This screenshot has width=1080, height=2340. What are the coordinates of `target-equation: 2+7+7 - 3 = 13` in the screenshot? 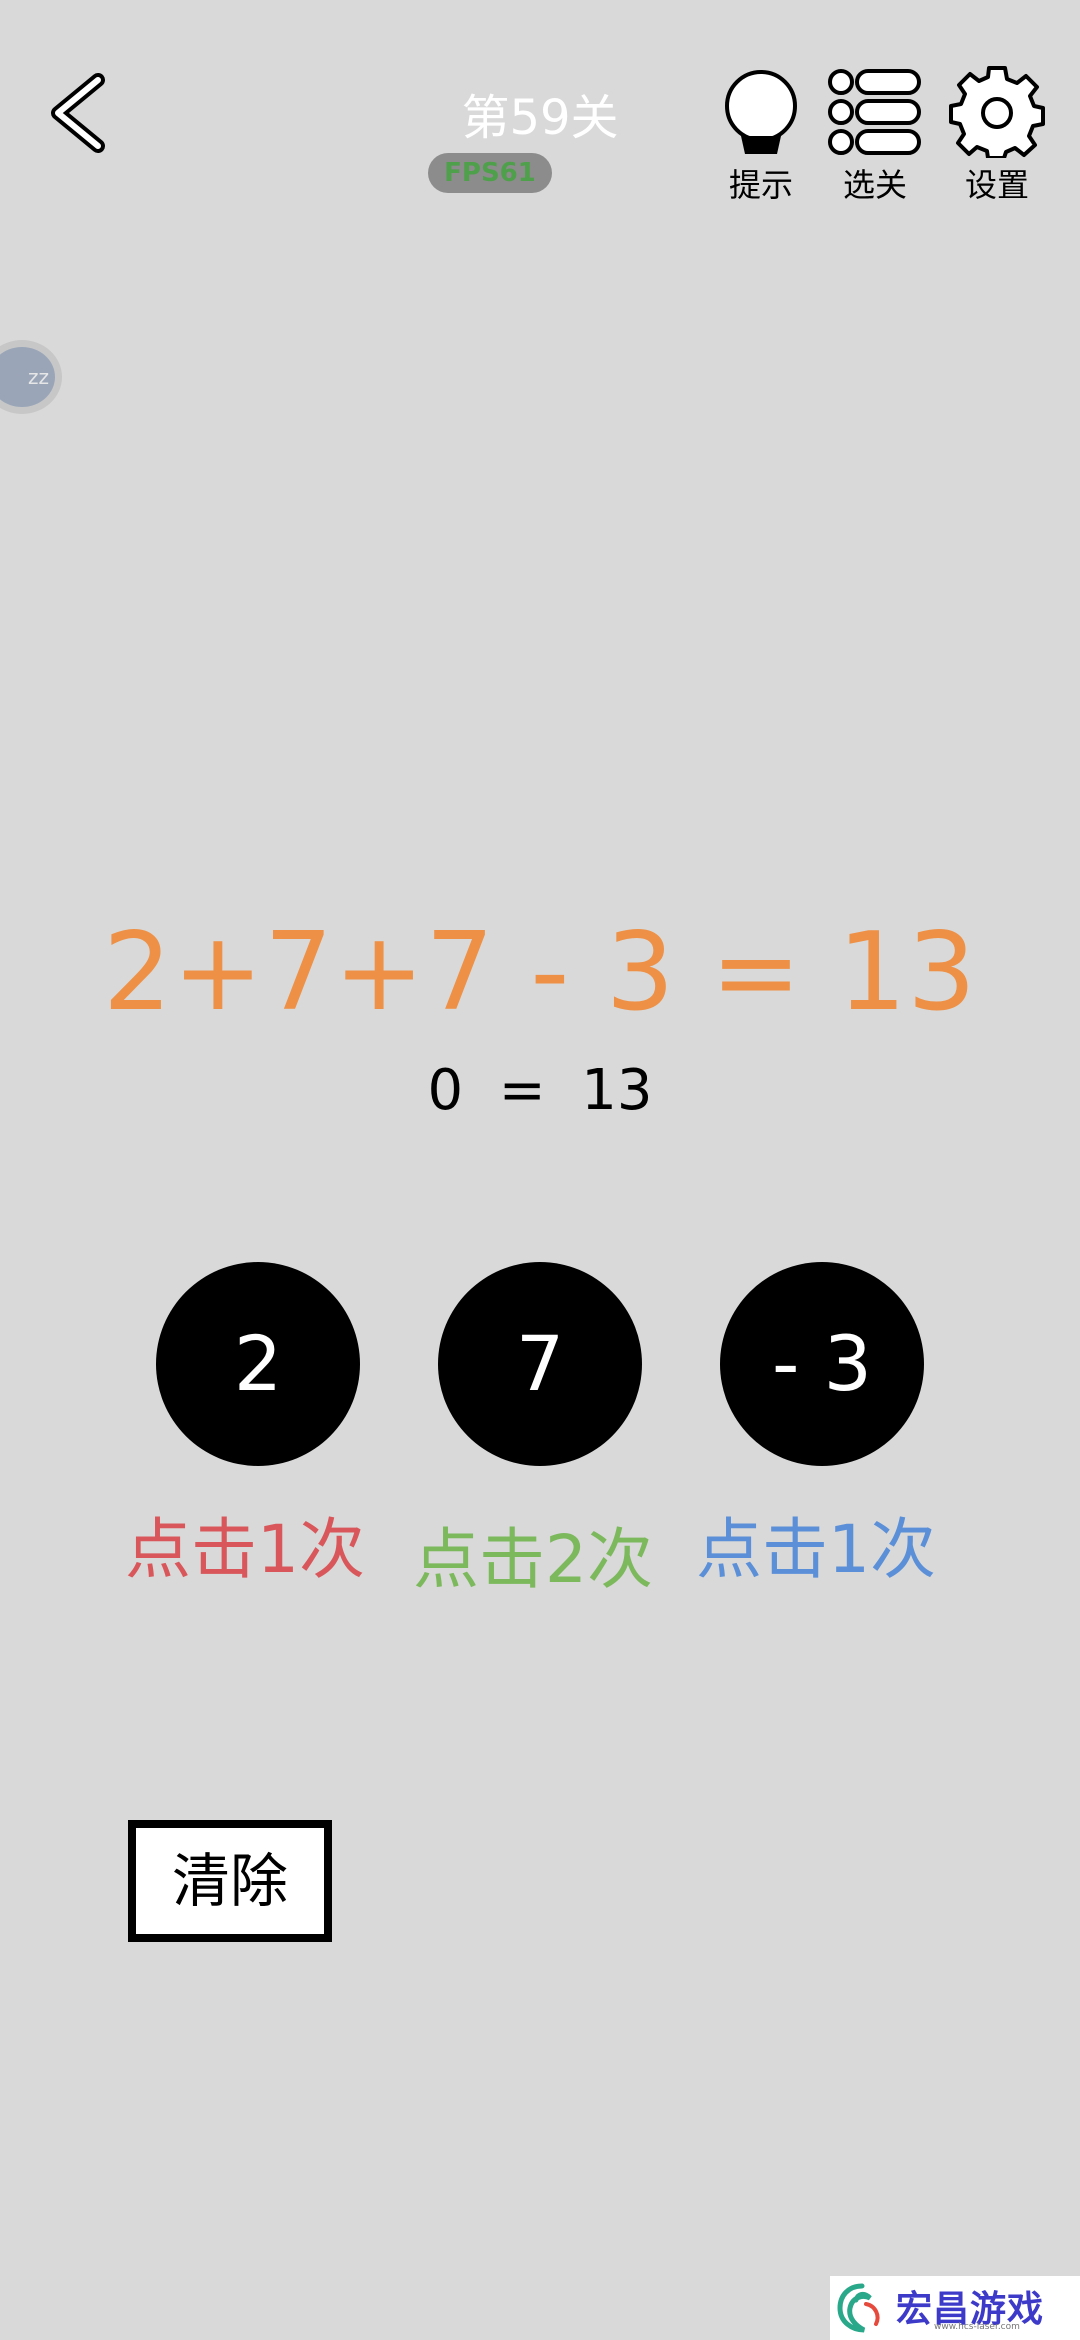 It's located at (540, 972).